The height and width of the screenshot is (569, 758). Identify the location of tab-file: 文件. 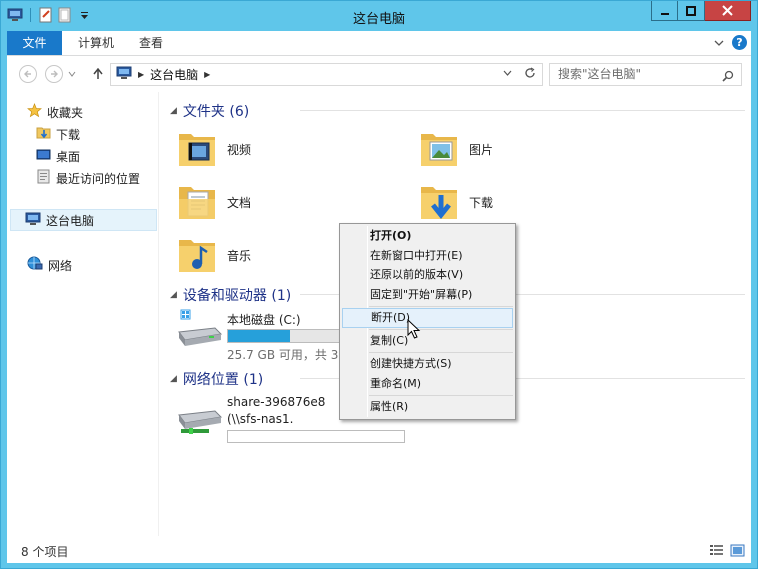
(34, 43).